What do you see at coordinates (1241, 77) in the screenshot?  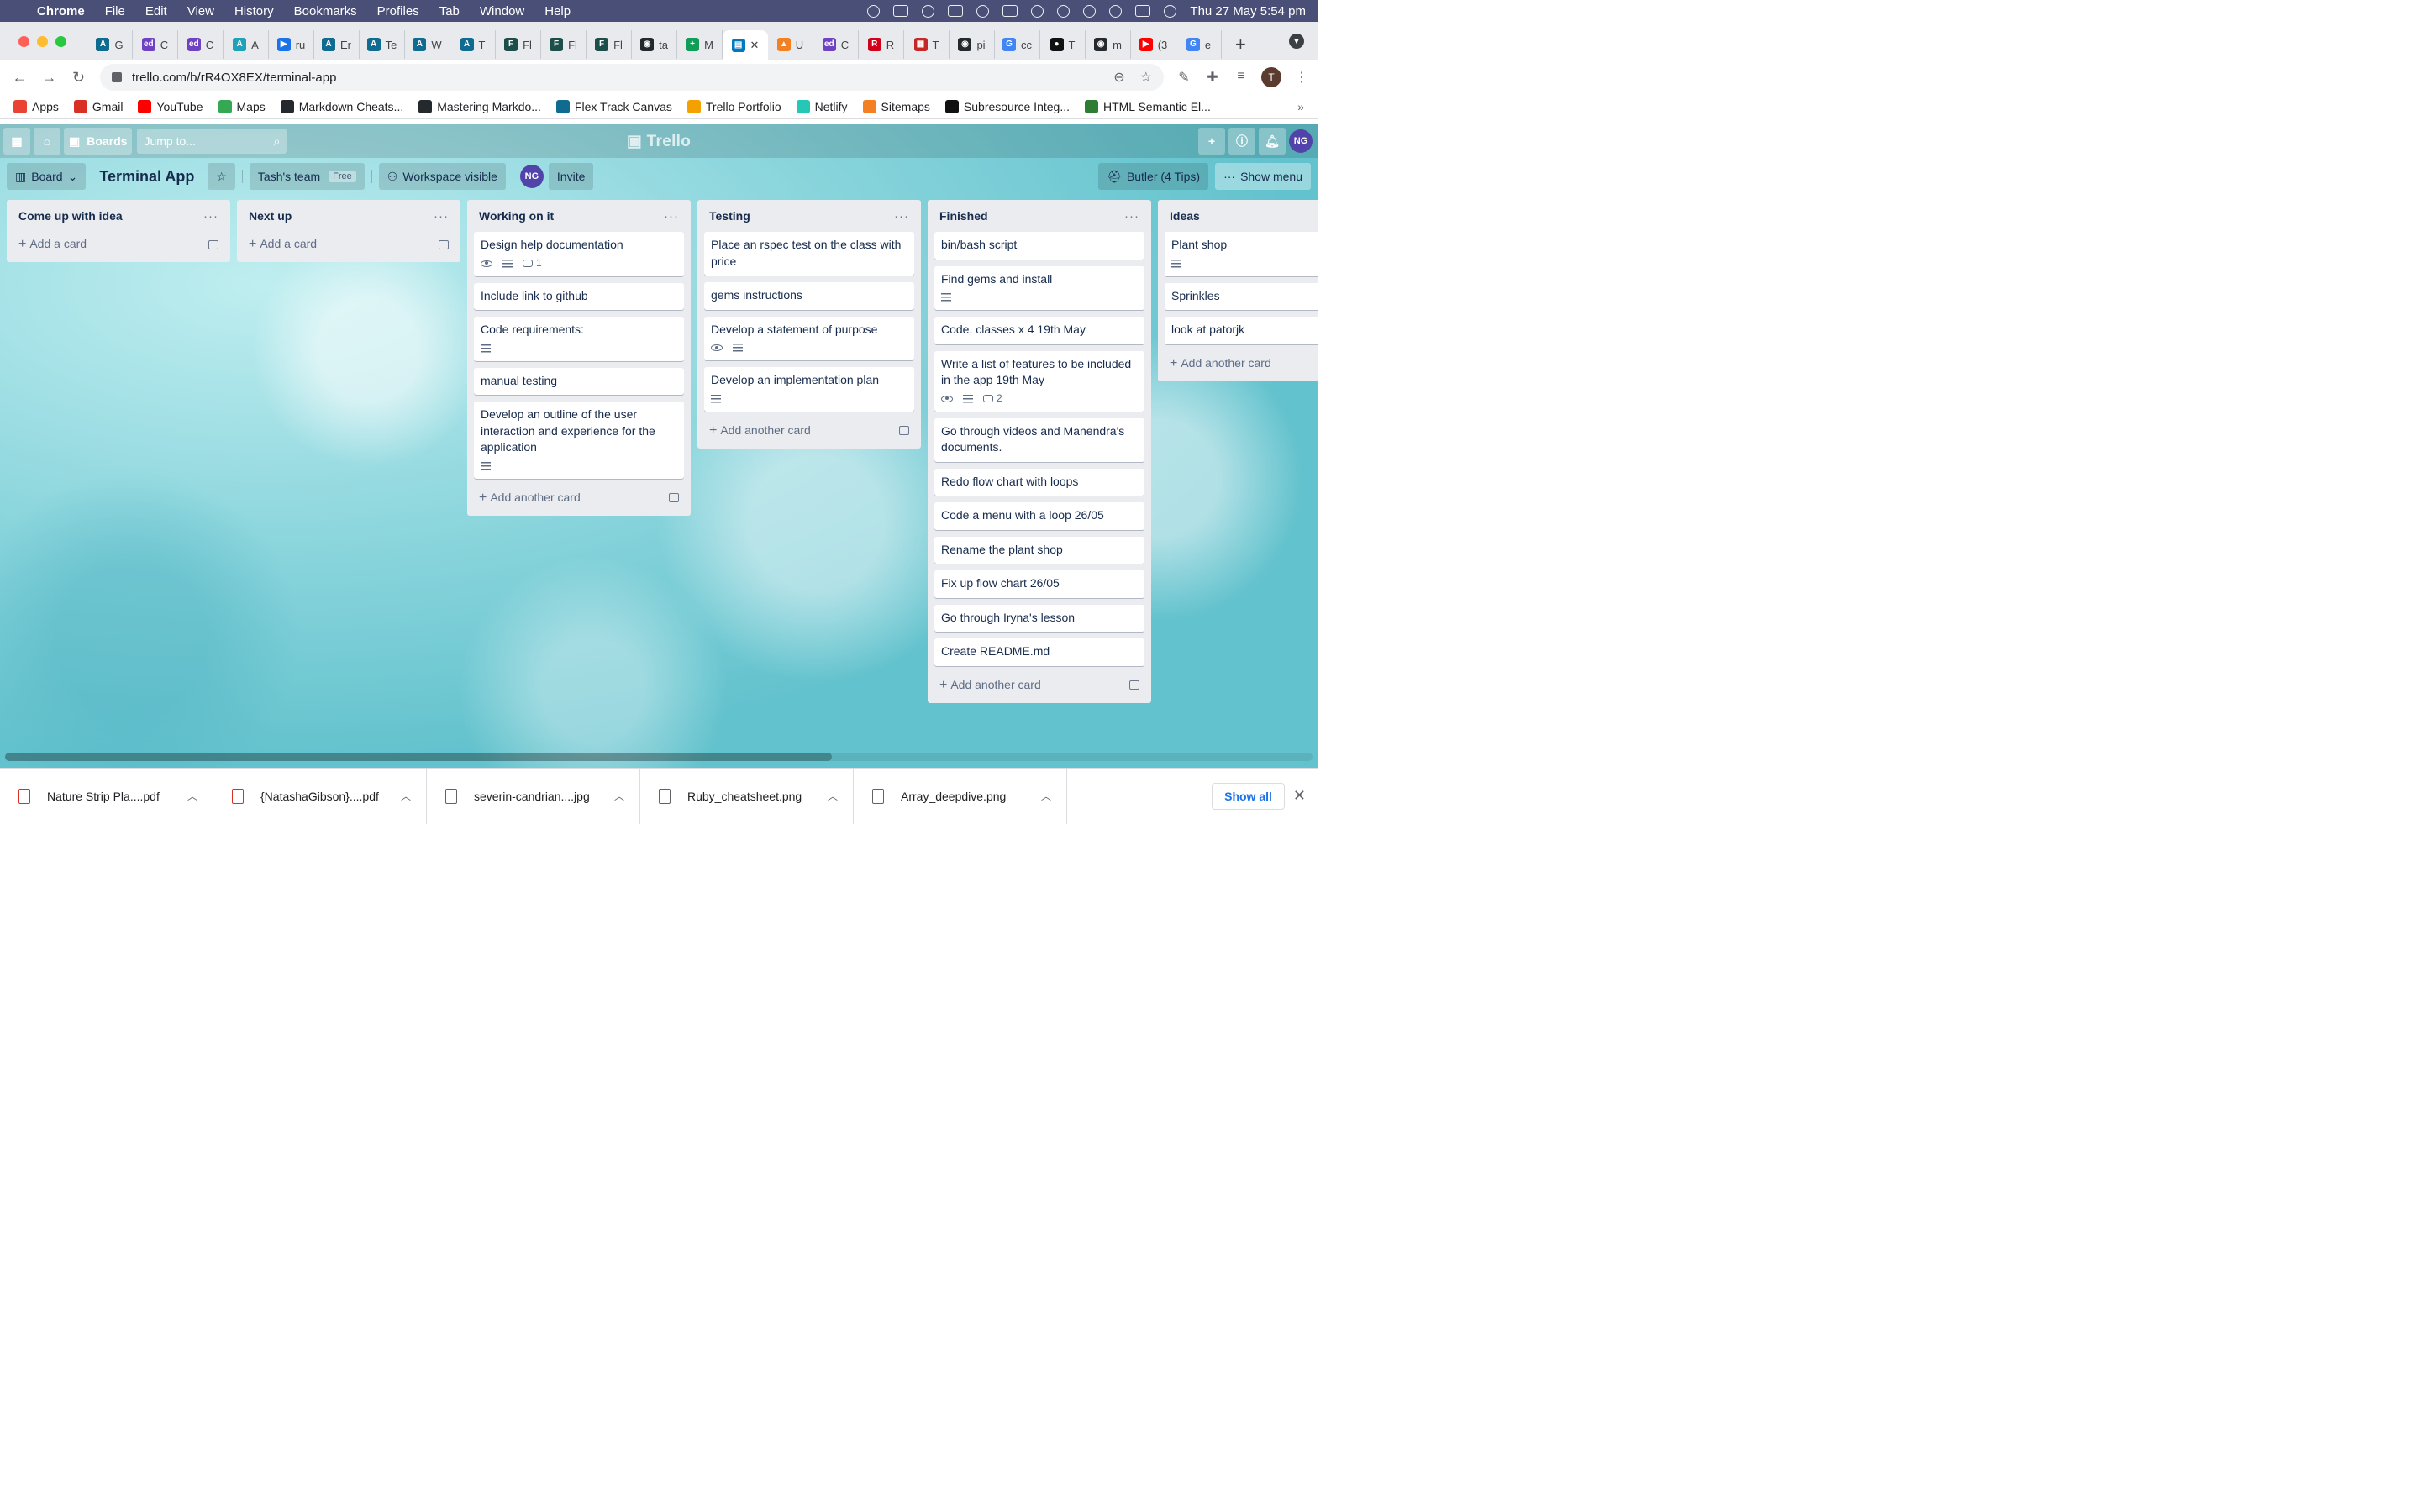 I see `reading-list-icon: ≡` at bounding box center [1241, 77].